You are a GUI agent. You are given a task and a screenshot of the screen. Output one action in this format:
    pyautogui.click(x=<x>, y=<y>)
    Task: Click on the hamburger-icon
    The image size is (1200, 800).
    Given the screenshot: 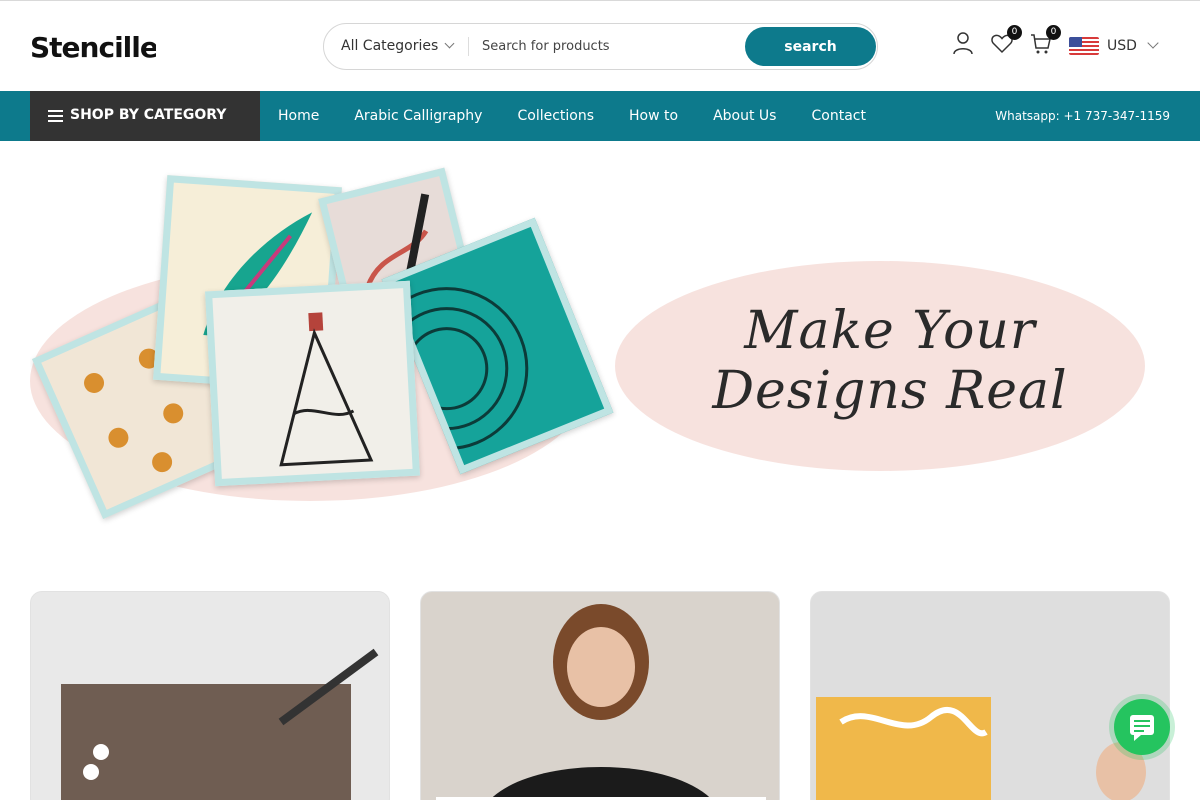 What is the action you would take?
    pyautogui.click(x=55, y=116)
    